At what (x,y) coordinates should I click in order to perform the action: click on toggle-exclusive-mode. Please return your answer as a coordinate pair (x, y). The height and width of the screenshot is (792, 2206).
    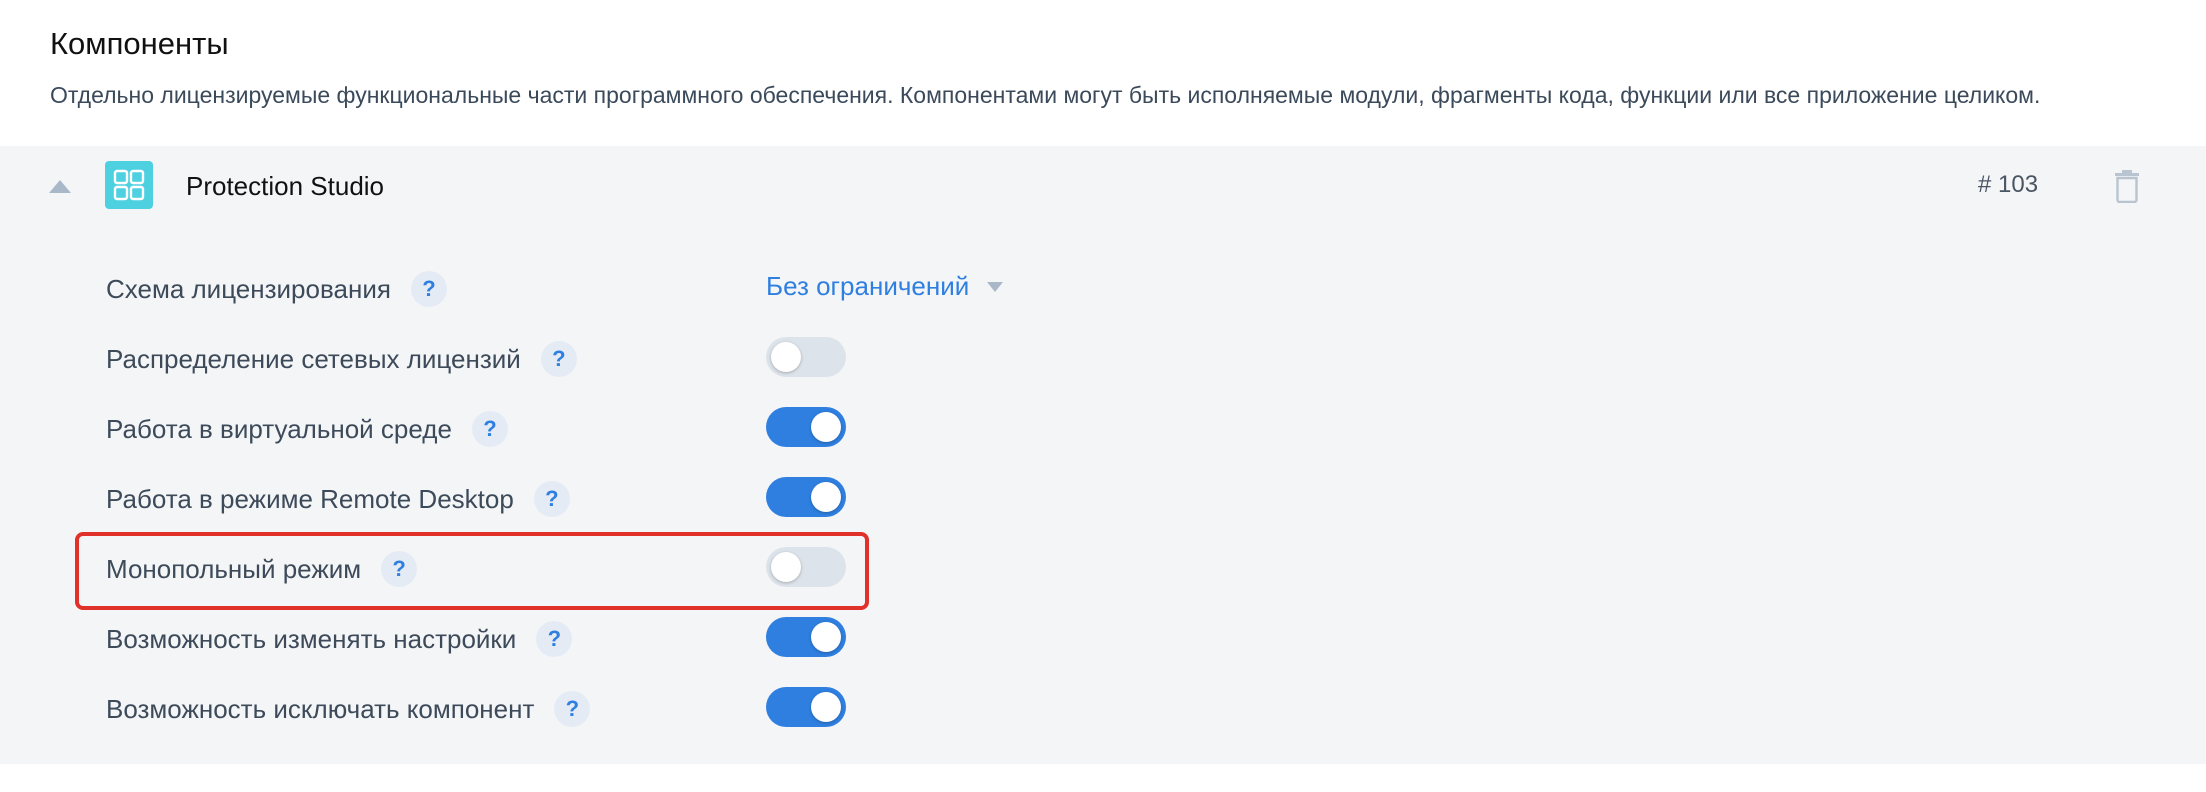
    Looking at the image, I should click on (806, 567).